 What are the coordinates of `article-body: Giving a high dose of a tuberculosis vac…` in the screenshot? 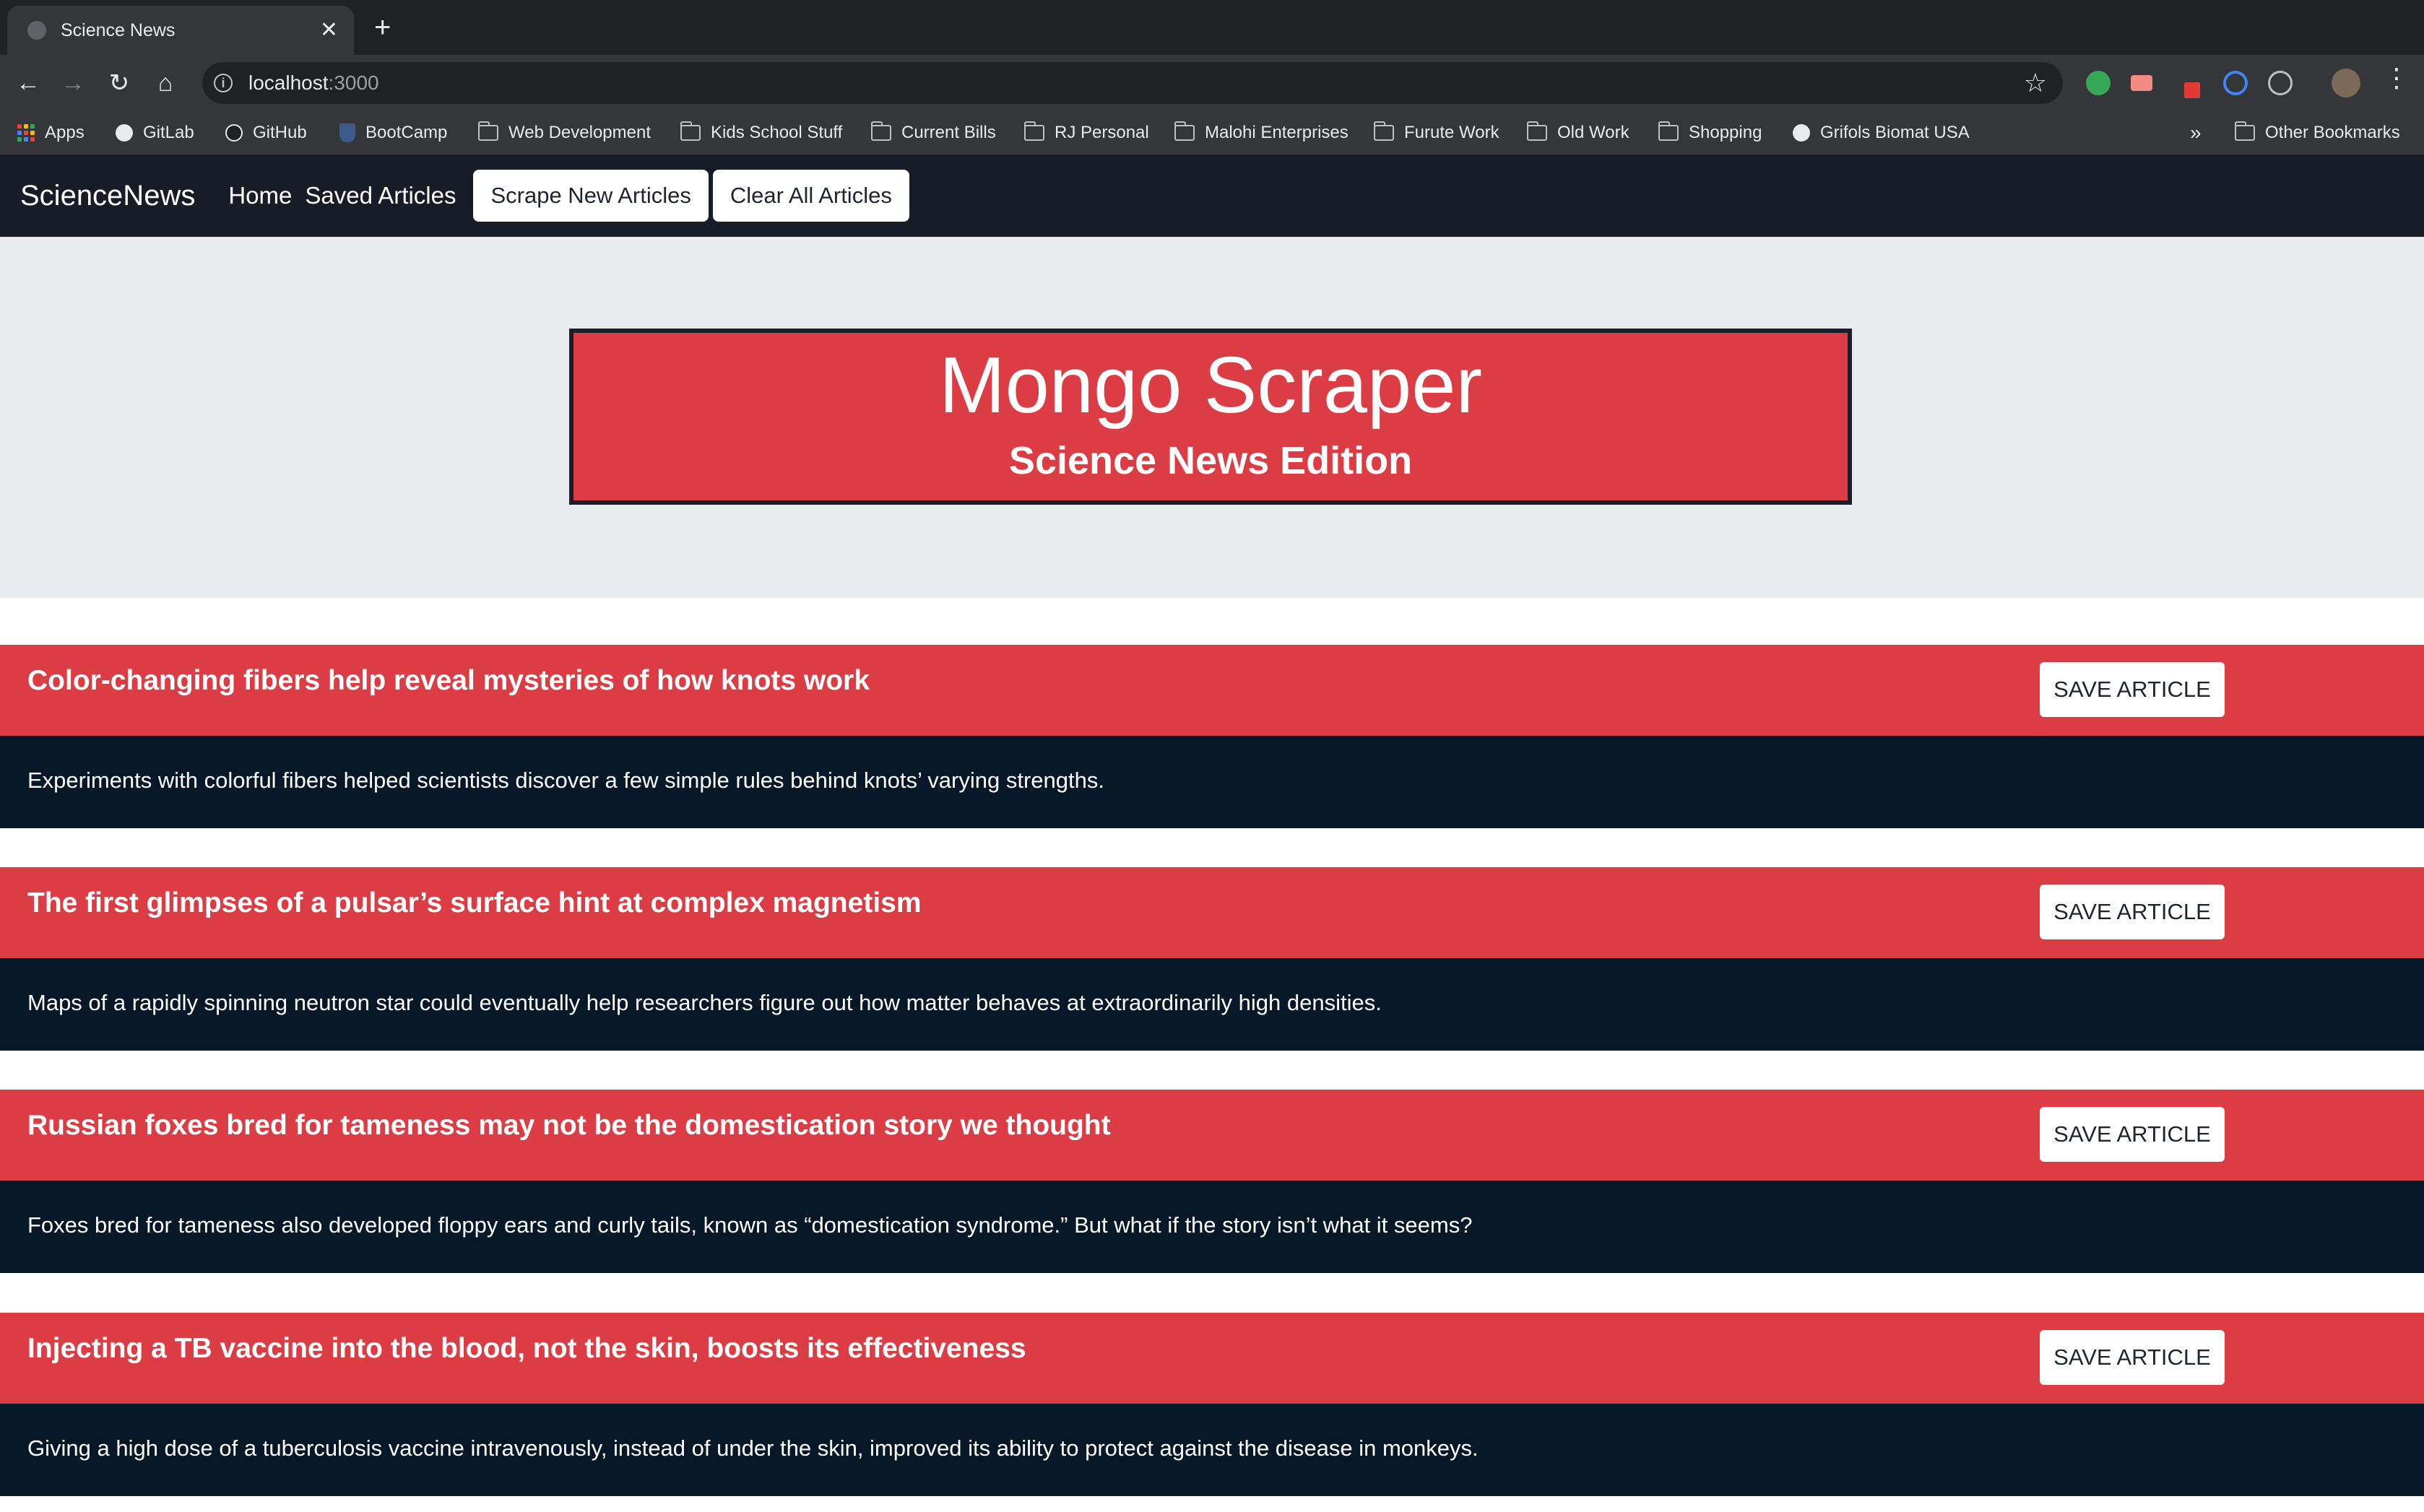 It's located at (1212, 1450).